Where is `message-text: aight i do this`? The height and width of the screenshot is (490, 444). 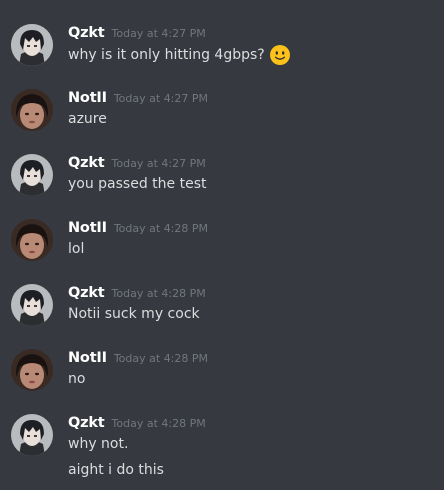 message-text: aight i do this is located at coordinates (116, 470).